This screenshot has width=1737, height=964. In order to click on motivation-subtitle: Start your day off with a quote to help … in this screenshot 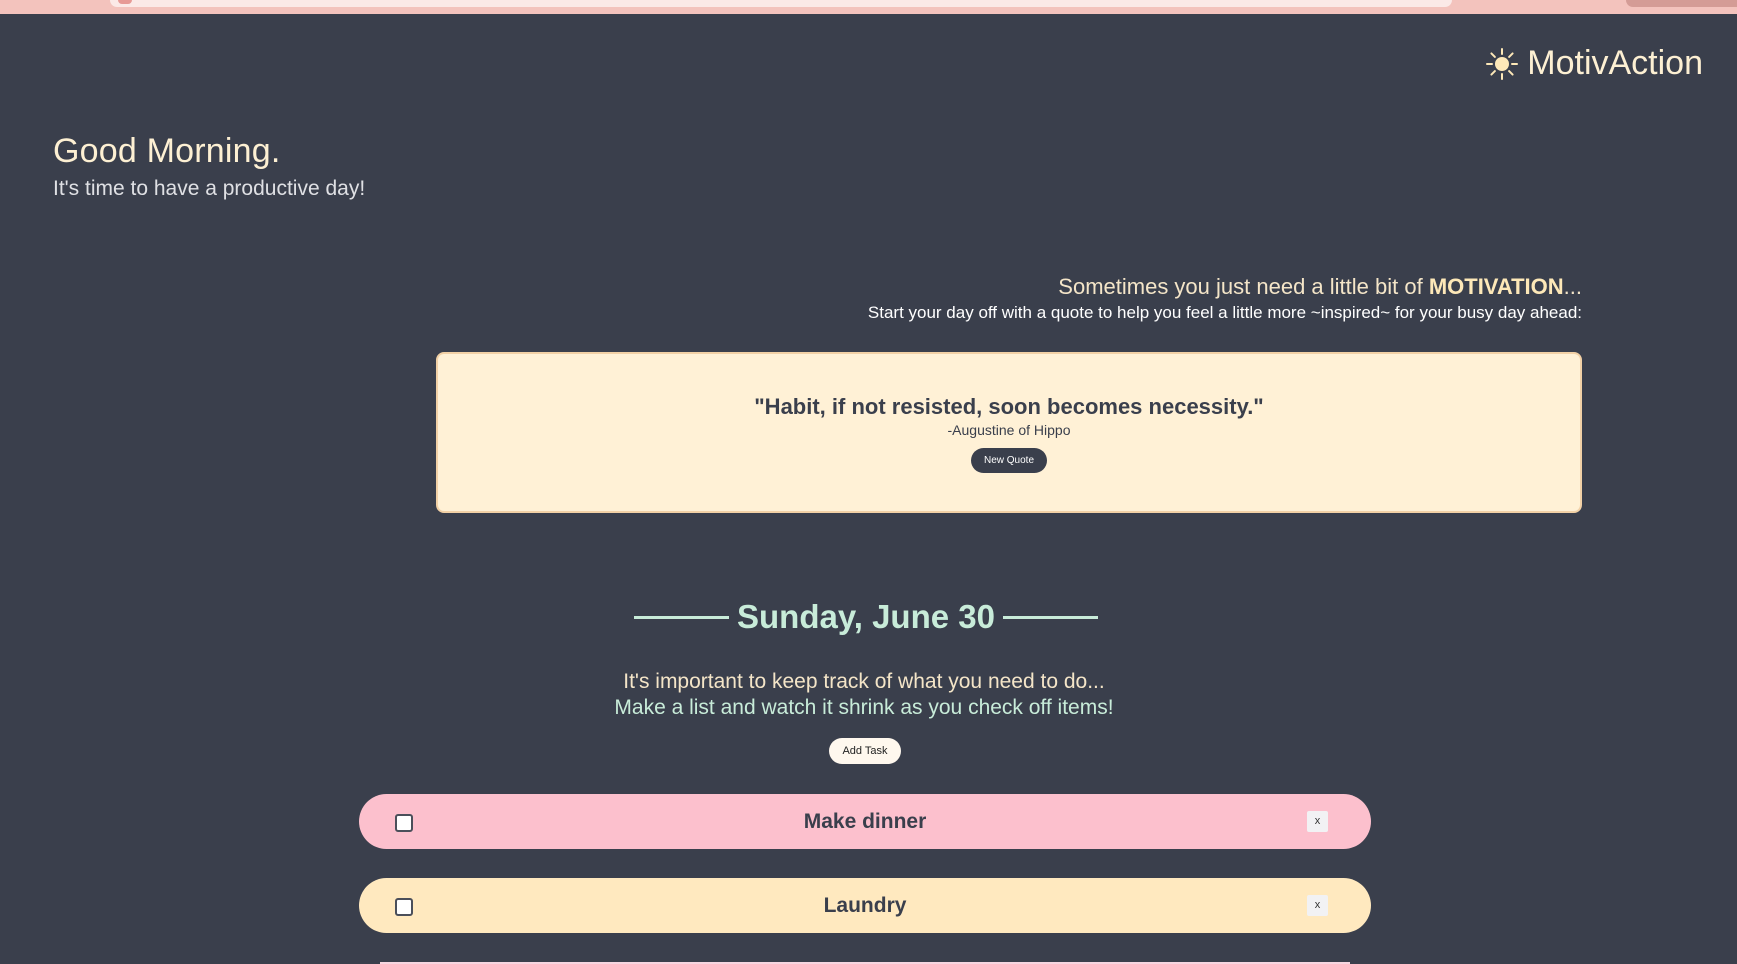, I will do `click(1224, 312)`.